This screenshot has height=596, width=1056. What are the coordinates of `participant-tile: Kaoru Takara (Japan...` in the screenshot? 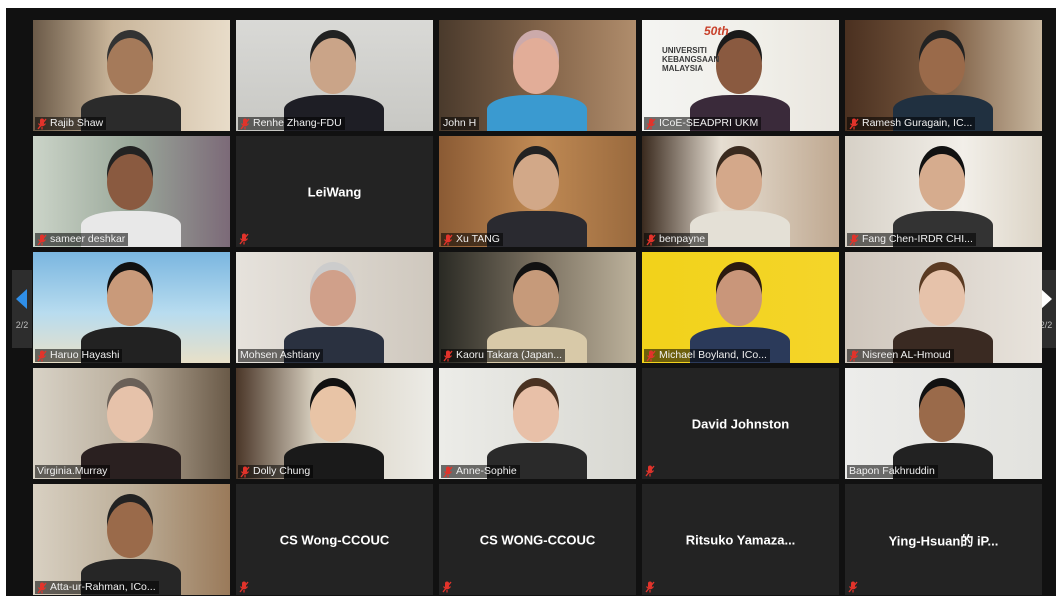 It's located at (537, 307).